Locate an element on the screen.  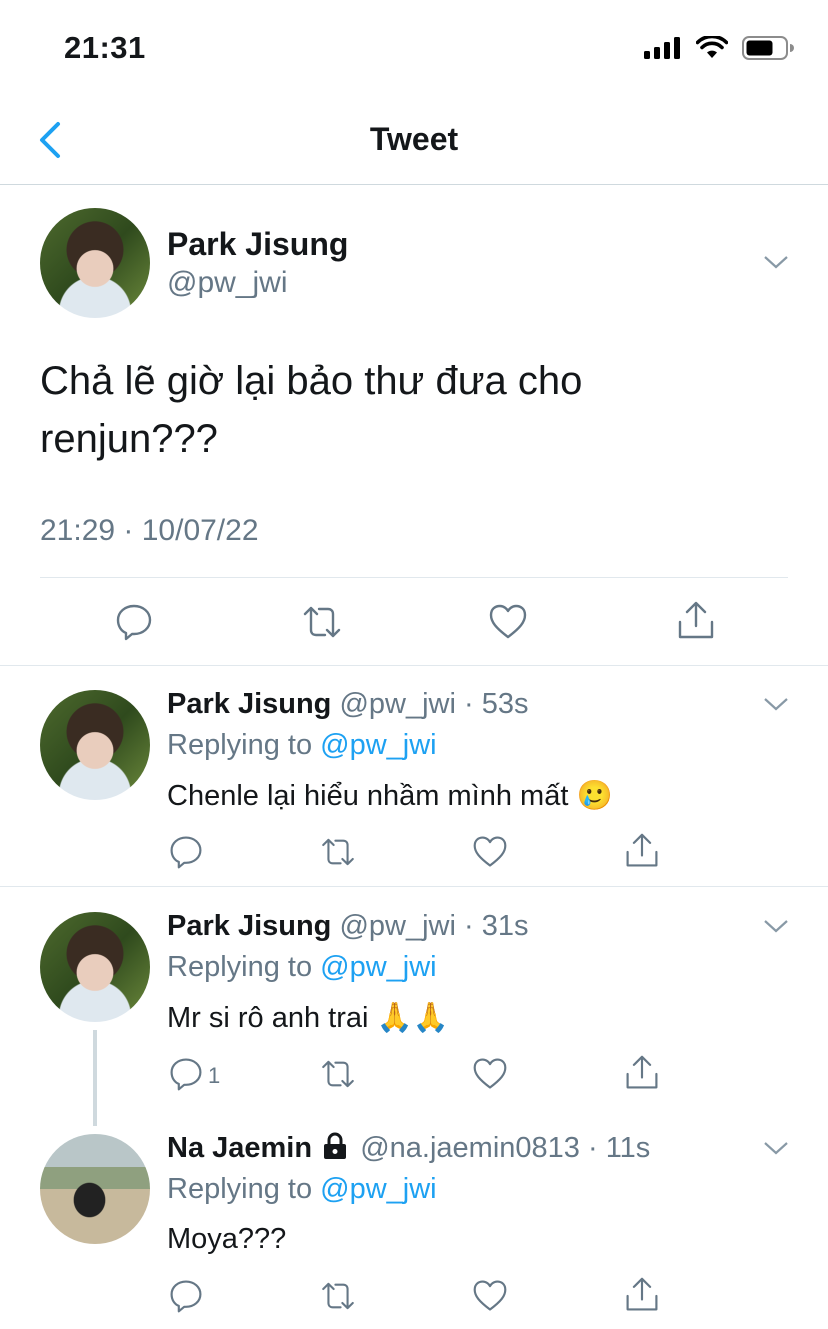
lock-icon is located at coordinates (335, 1145).